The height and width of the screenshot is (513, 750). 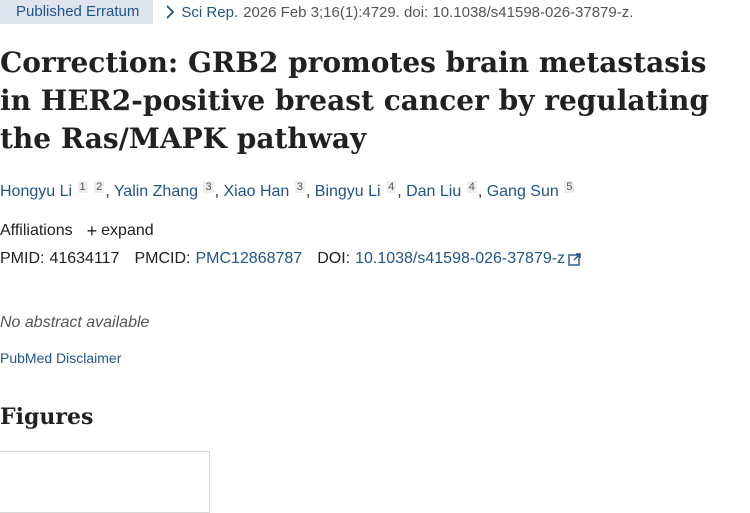 What do you see at coordinates (256, 191) in the screenshot?
I see `author-link: Xiao Han` at bounding box center [256, 191].